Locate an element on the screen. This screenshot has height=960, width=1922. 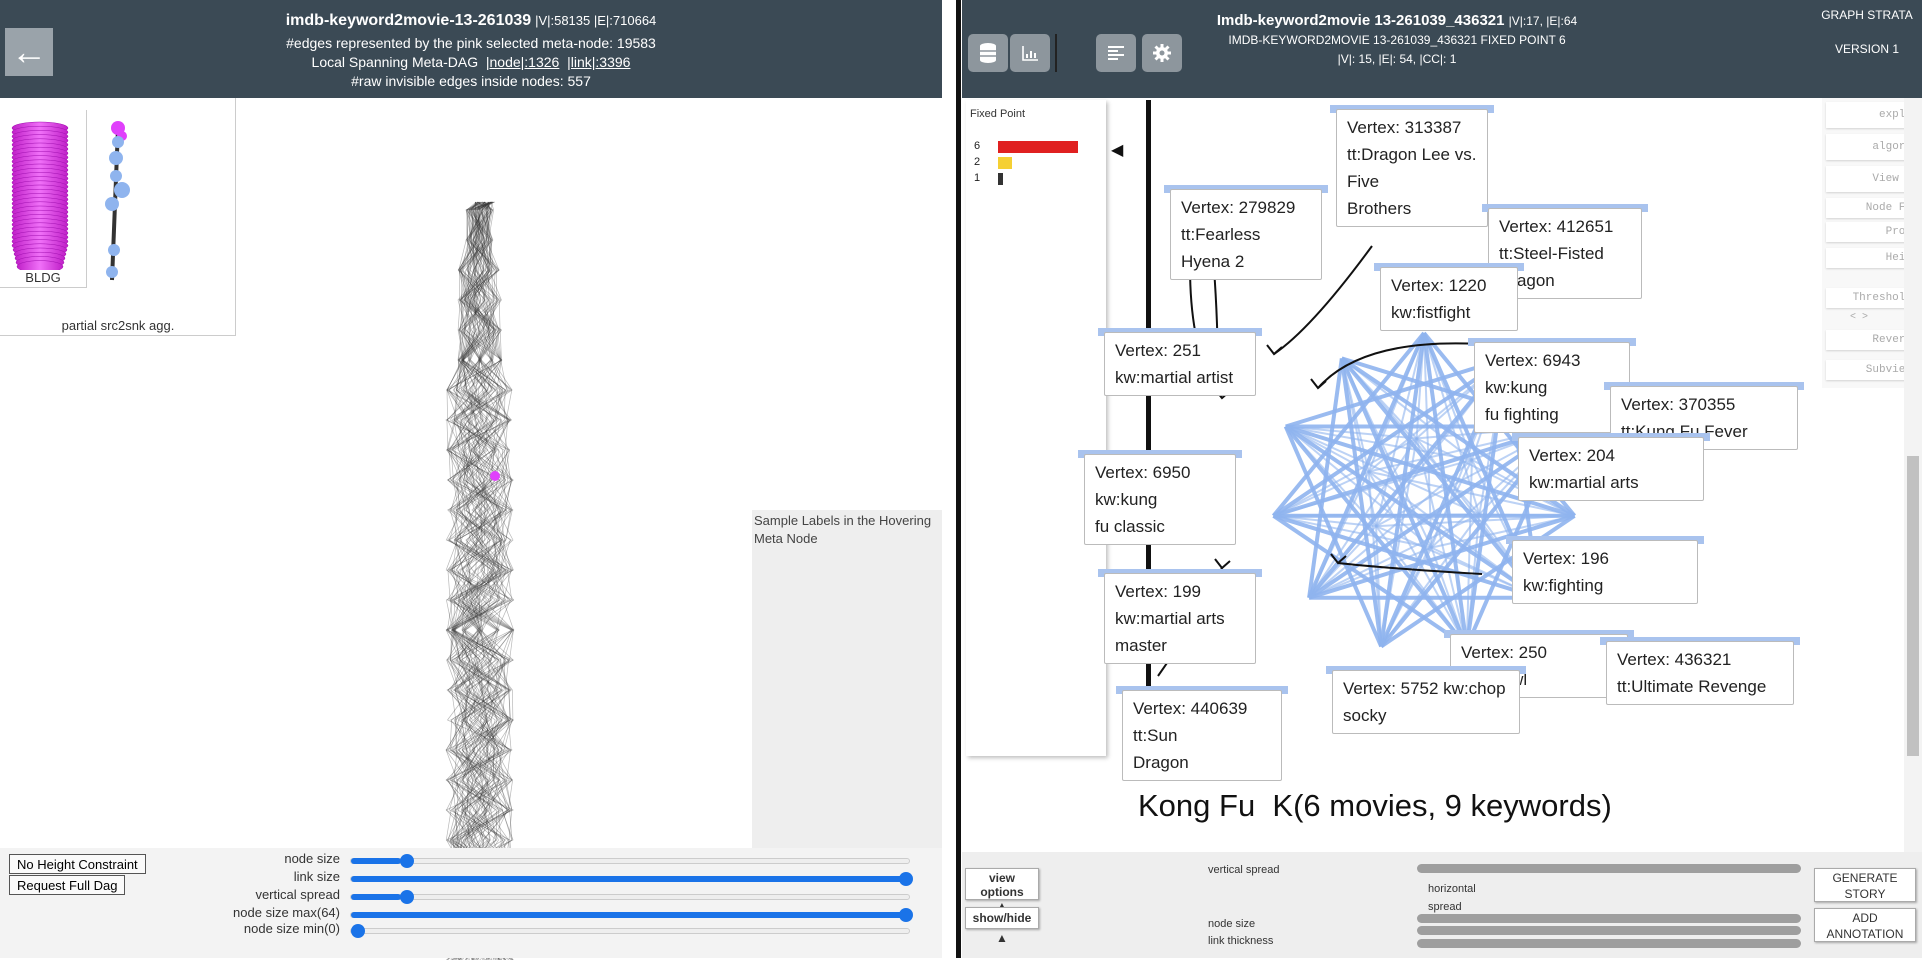
horizontal-spread-slider is located at coordinates (1609, 918).